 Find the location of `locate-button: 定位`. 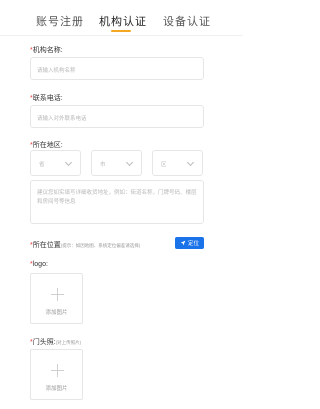

locate-button: 定位 is located at coordinates (189, 243).